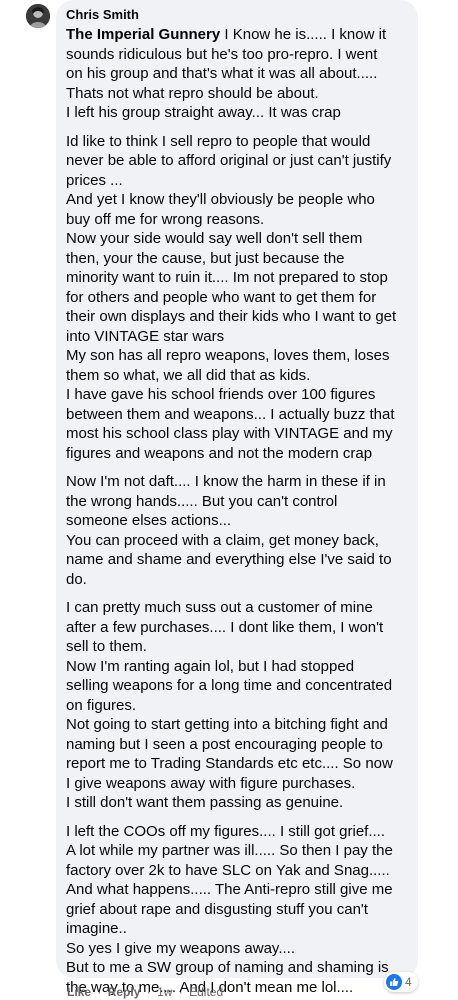 The height and width of the screenshot is (1000, 458). I want to click on comment-line: Thats not what repro should be about., so click(192, 93).